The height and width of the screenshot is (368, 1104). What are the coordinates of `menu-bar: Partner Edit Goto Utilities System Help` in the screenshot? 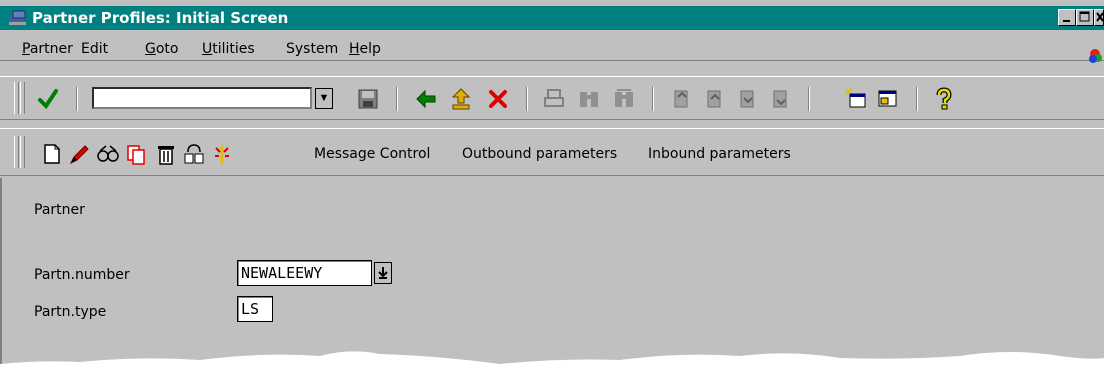 It's located at (552, 49).